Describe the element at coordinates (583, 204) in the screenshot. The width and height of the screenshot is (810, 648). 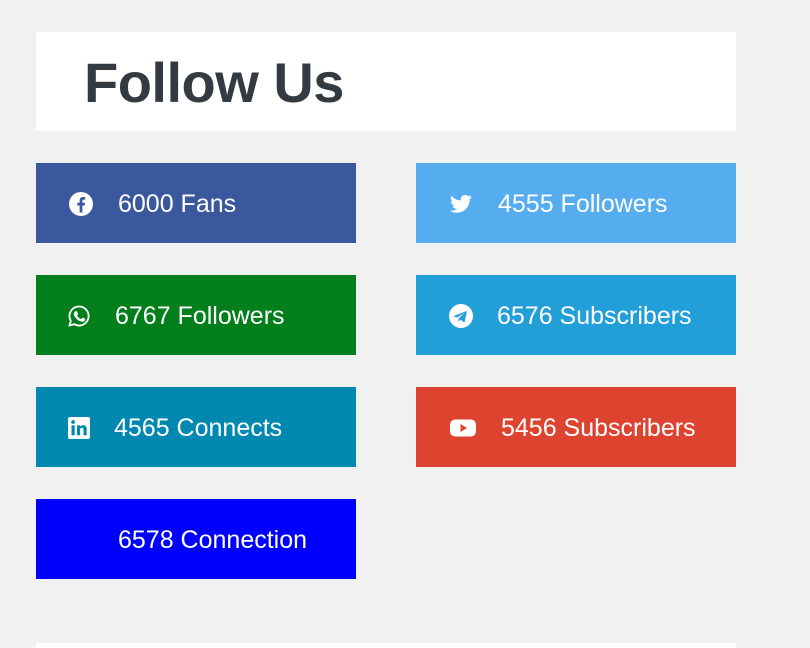
I see `twitter-label: 4555 Followers` at that location.